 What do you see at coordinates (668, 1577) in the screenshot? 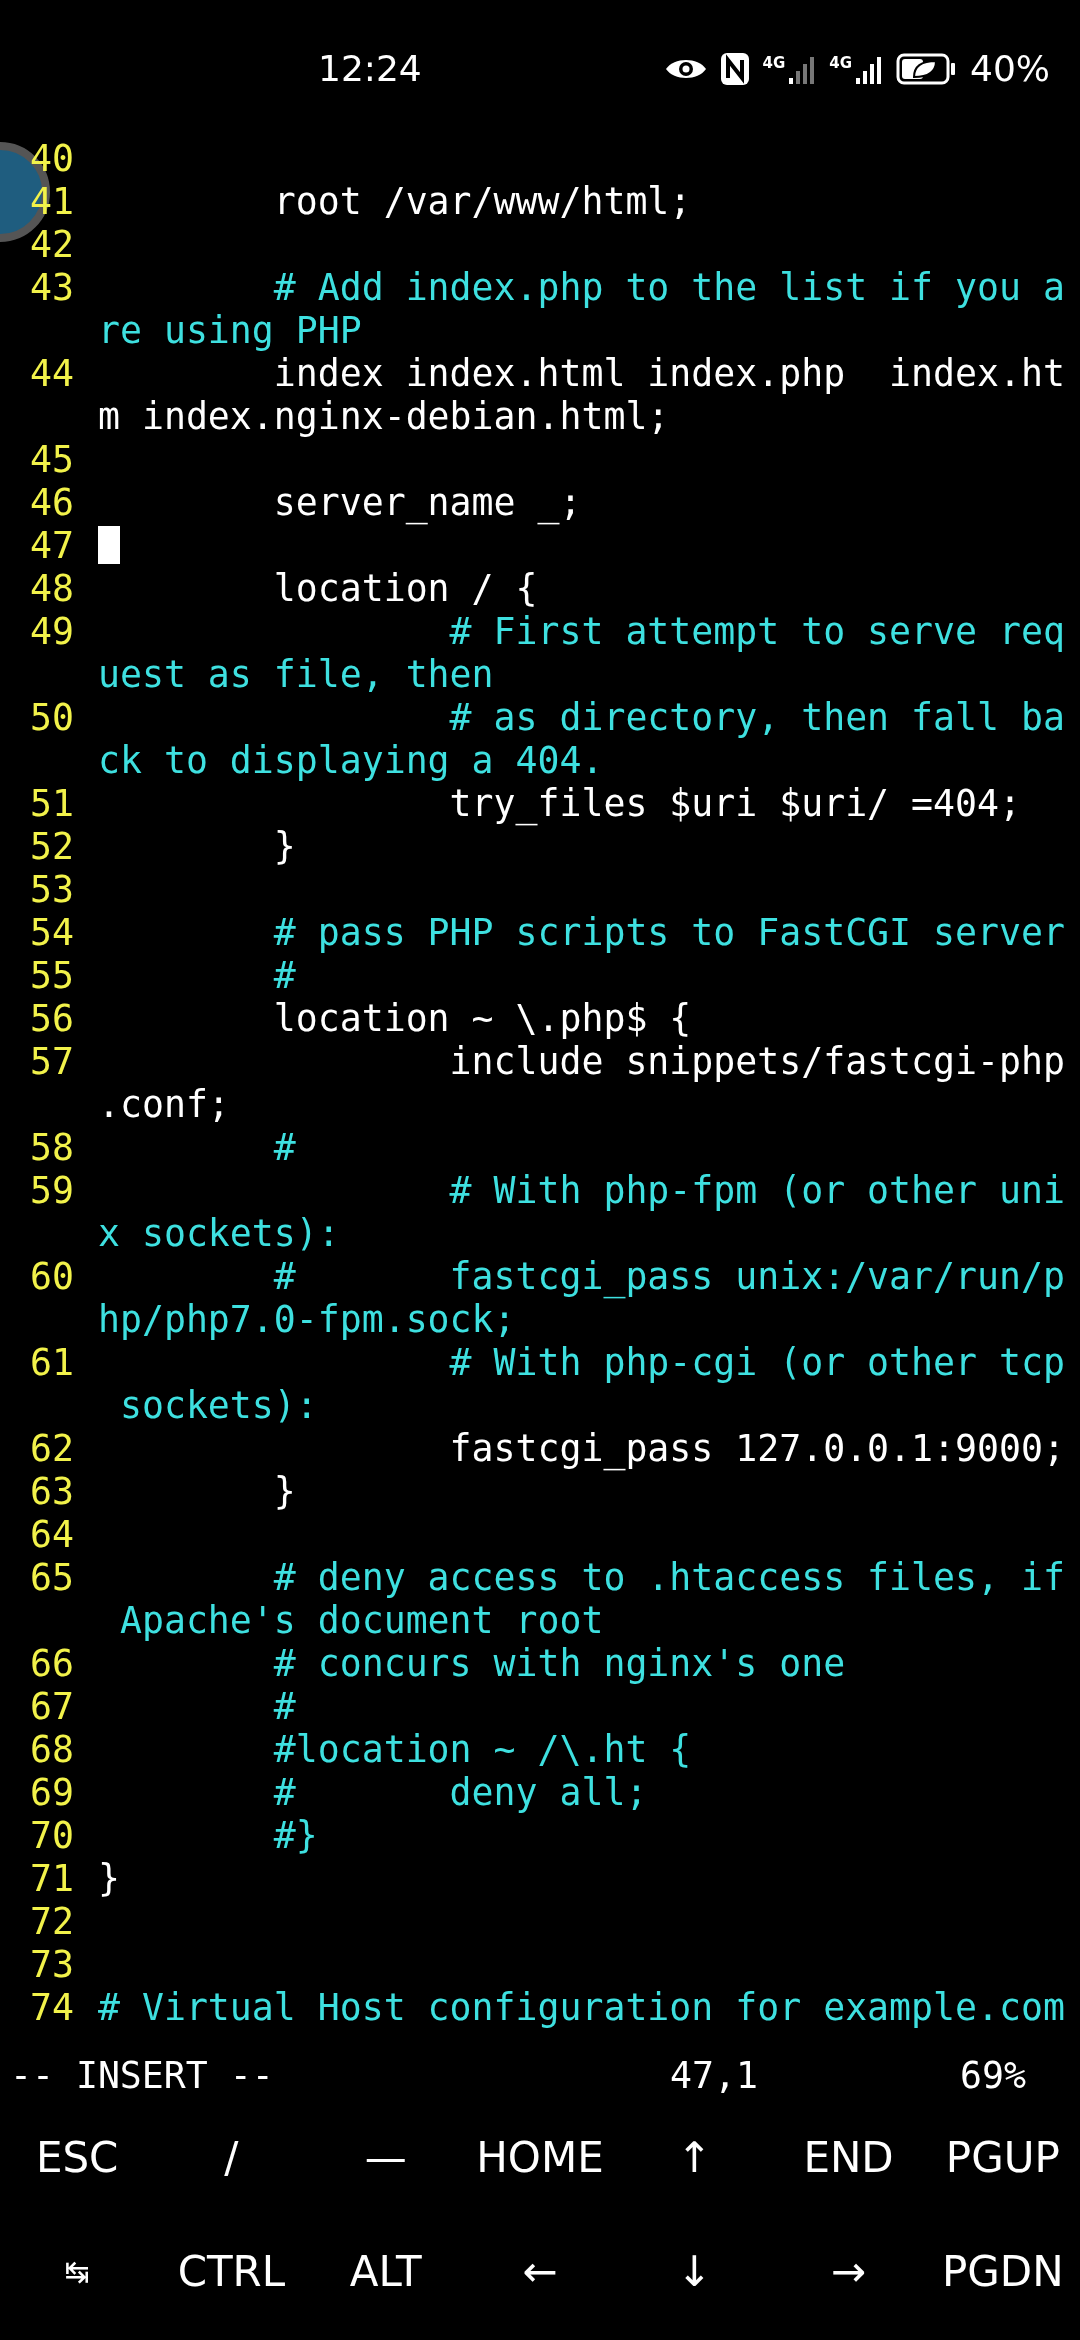
I see `code-comment: # deny access to .htaccess files, if` at bounding box center [668, 1577].